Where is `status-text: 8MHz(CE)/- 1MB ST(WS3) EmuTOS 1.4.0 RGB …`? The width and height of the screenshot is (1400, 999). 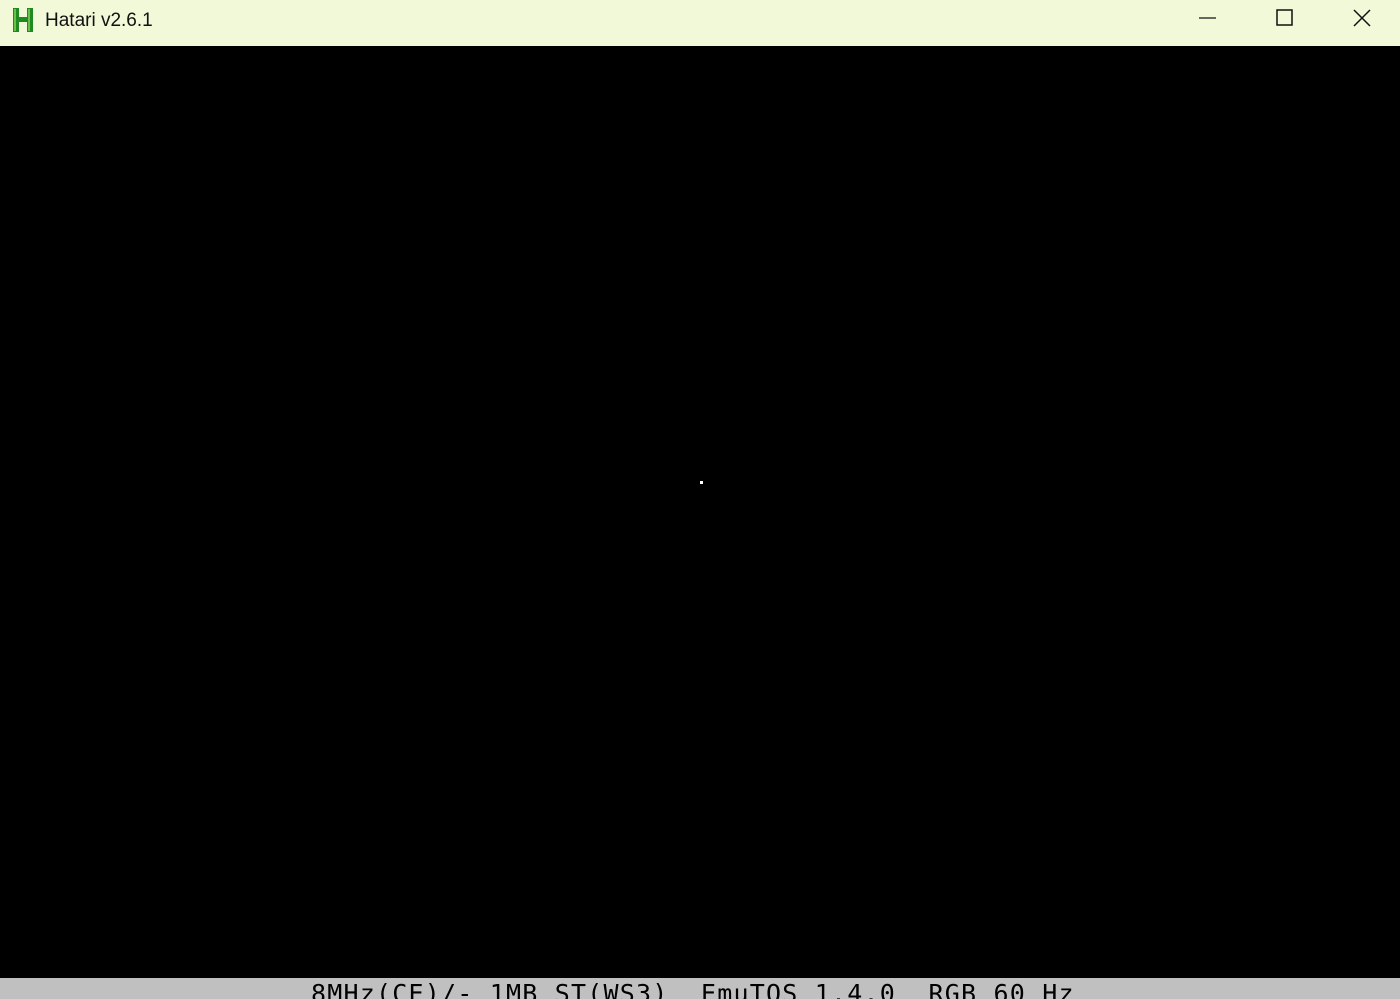 status-text: 8MHz(CE)/- 1MB ST(WS3) EmuTOS 1.4.0 RGB … is located at coordinates (693, 989).